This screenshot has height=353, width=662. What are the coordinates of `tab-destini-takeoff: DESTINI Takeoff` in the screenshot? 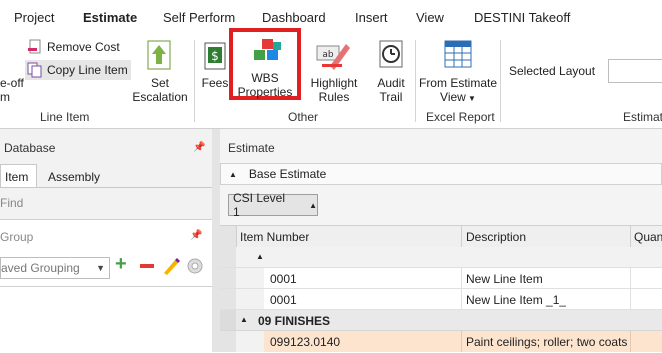 It's located at (522, 17).